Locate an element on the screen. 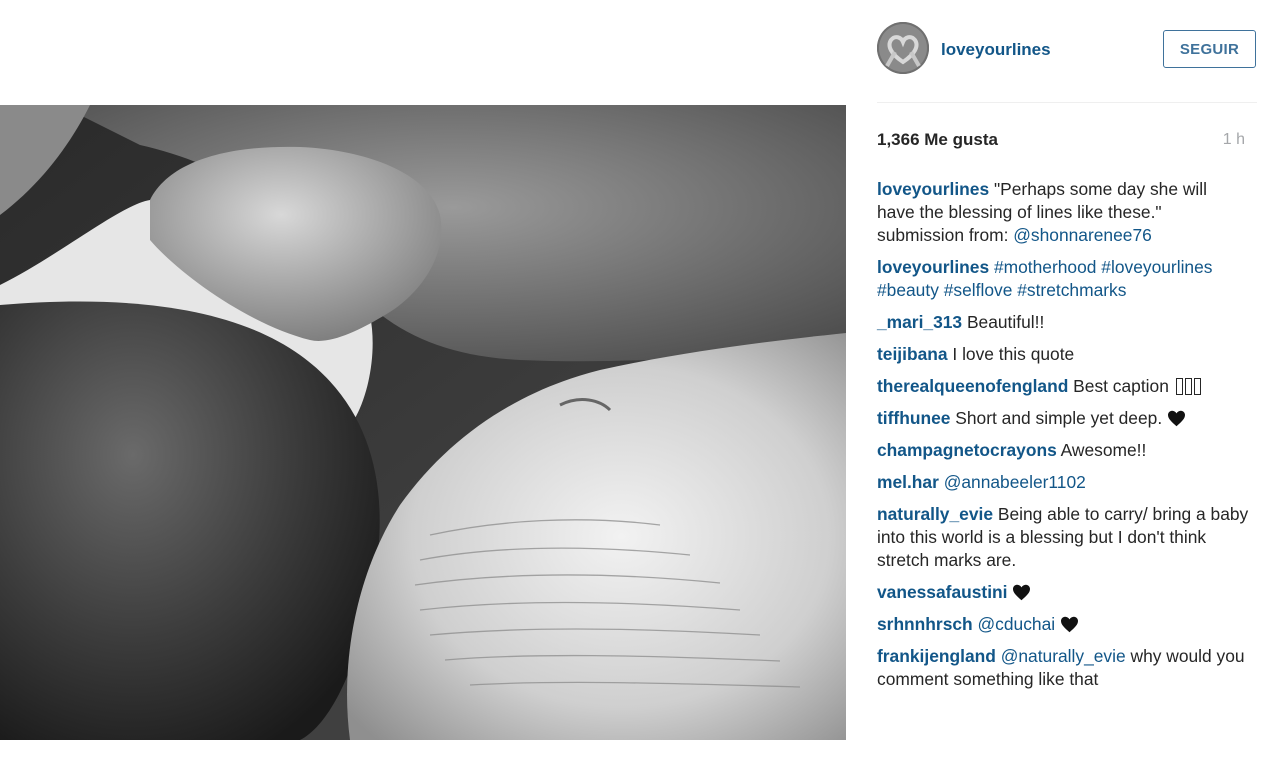 This screenshot has height=768, width=1271. comment-text: Beautiful!! is located at coordinates (1005, 322).